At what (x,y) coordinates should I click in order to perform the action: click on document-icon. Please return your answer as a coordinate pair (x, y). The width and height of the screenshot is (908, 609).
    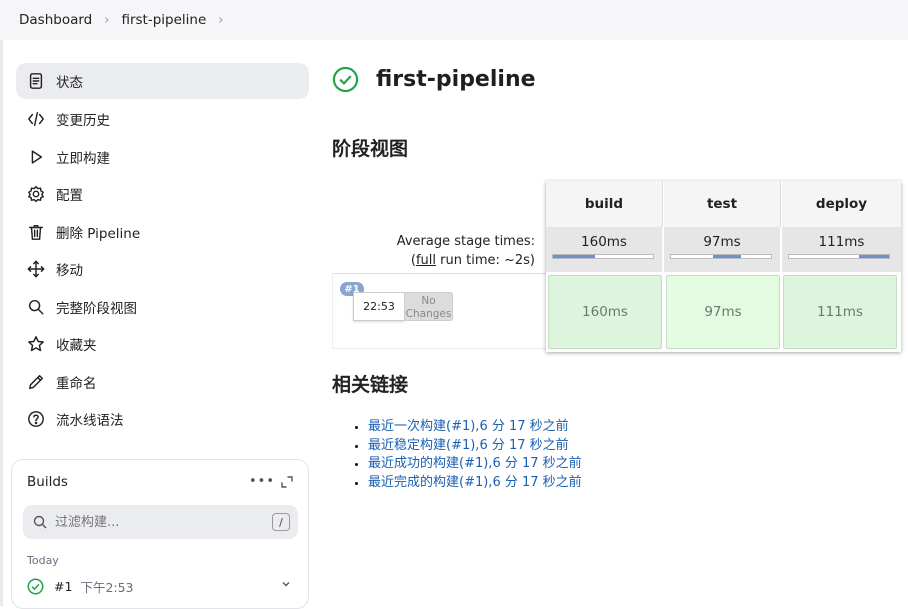
    Looking at the image, I should click on (36, 81).